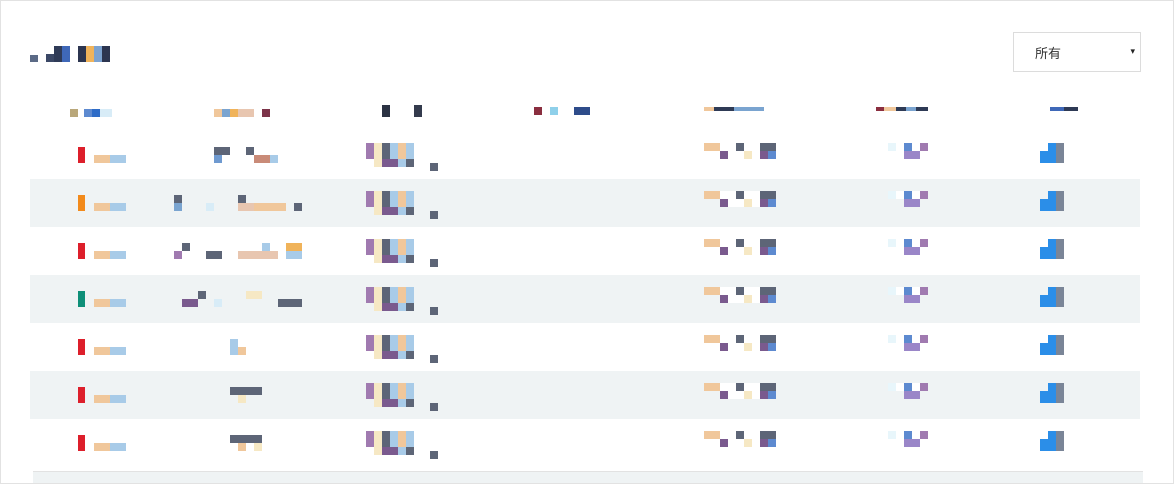 Image resolution: width=1174 pixels, height=484 pixels. I want to click on table-footer, so click(588, 477).